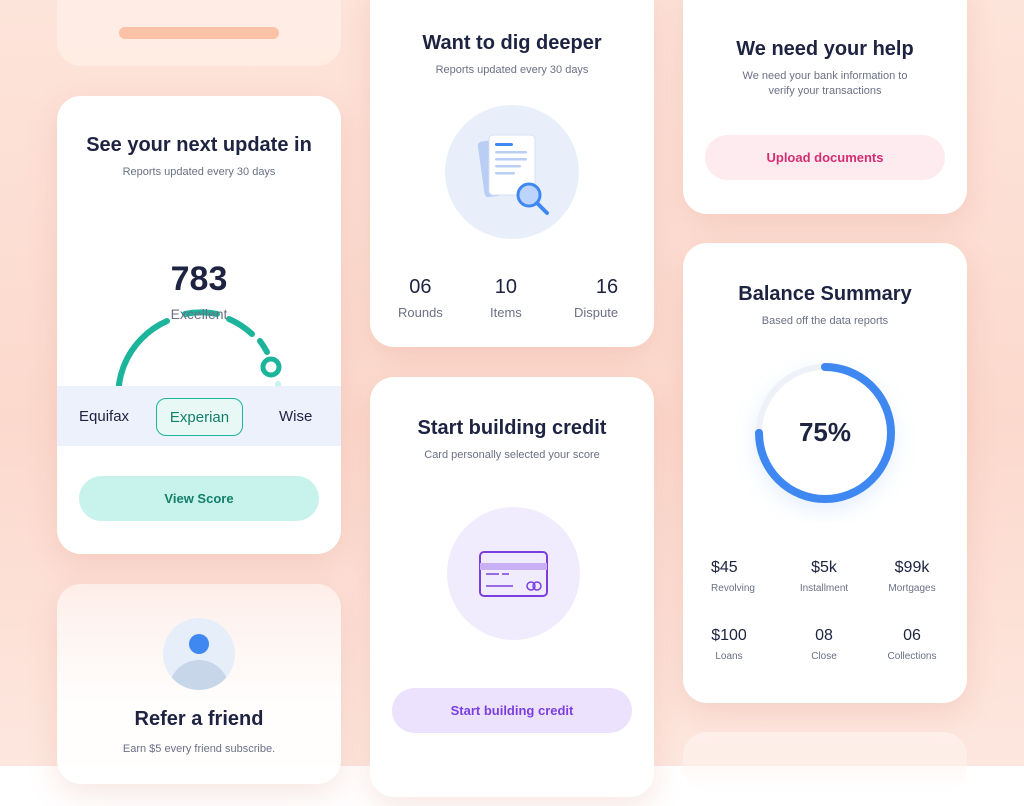 This screenshot has height=806, width=1024. I want to click on bureau-tab-wise: Wise, so click(295, 416).